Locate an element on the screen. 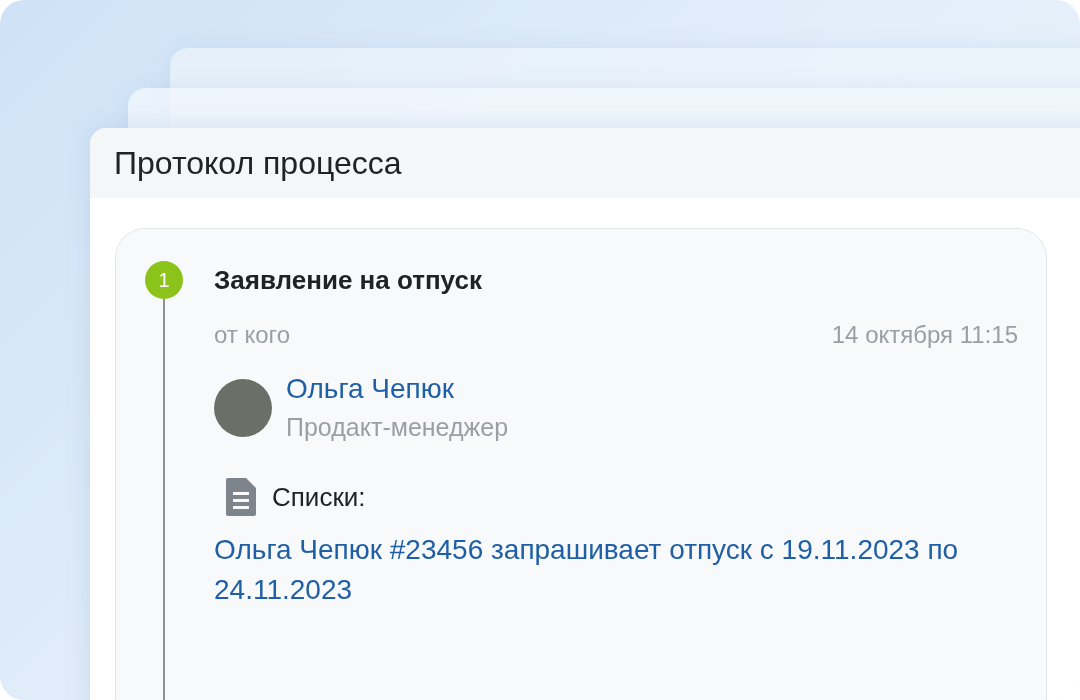 The height and width of the screenshot is (700, 1080). document-icon is located at coordinates (241, 497).